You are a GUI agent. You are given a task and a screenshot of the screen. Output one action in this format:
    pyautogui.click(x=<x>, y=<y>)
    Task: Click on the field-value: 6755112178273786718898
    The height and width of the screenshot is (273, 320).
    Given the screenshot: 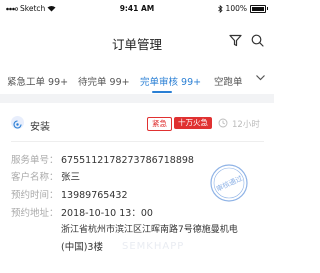 What is the action you would take?
    pyautogui.click(x=127, y=160)
    